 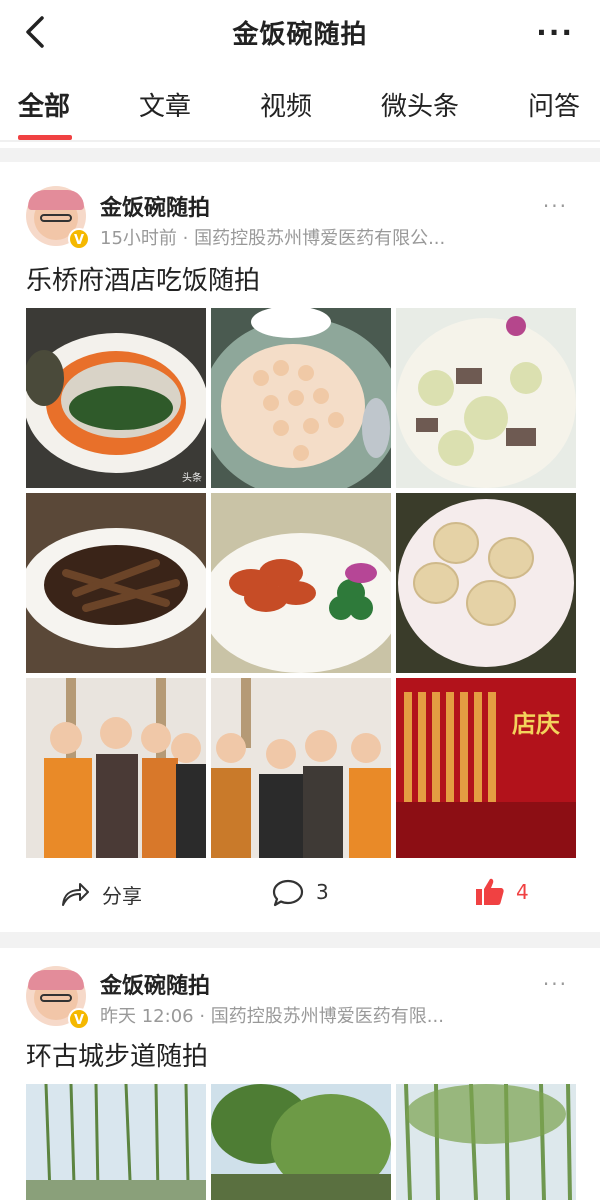 I want to click on tab-all: 全部, so click(x=44, y=104).